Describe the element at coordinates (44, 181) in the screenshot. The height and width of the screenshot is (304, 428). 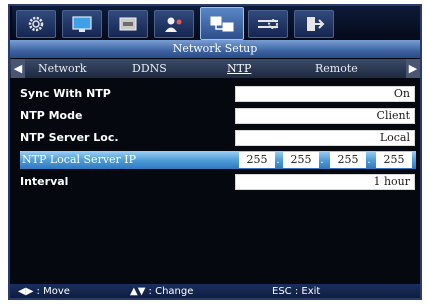
I see `interval-label: Interval` at that location.